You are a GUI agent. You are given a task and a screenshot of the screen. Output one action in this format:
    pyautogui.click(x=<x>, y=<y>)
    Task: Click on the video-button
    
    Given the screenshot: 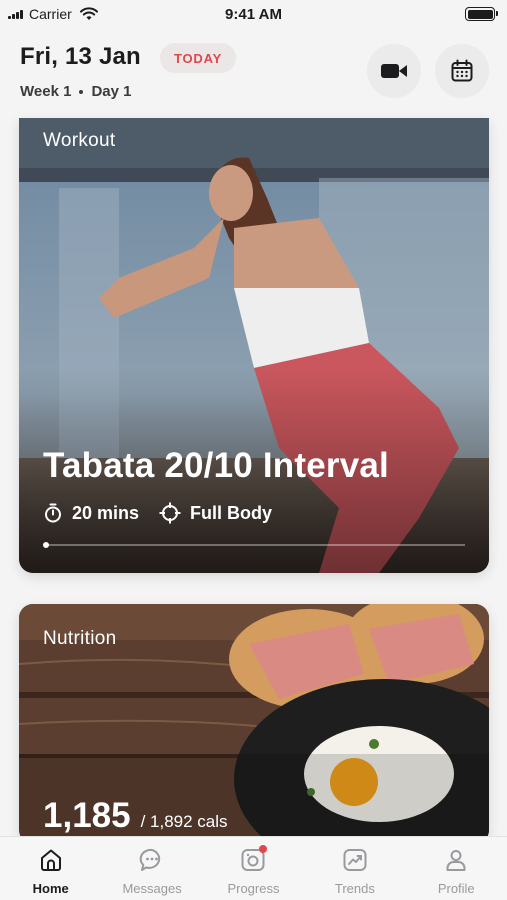 What is the action you would take?
    pyautogui.click(x=394, y=71)
    